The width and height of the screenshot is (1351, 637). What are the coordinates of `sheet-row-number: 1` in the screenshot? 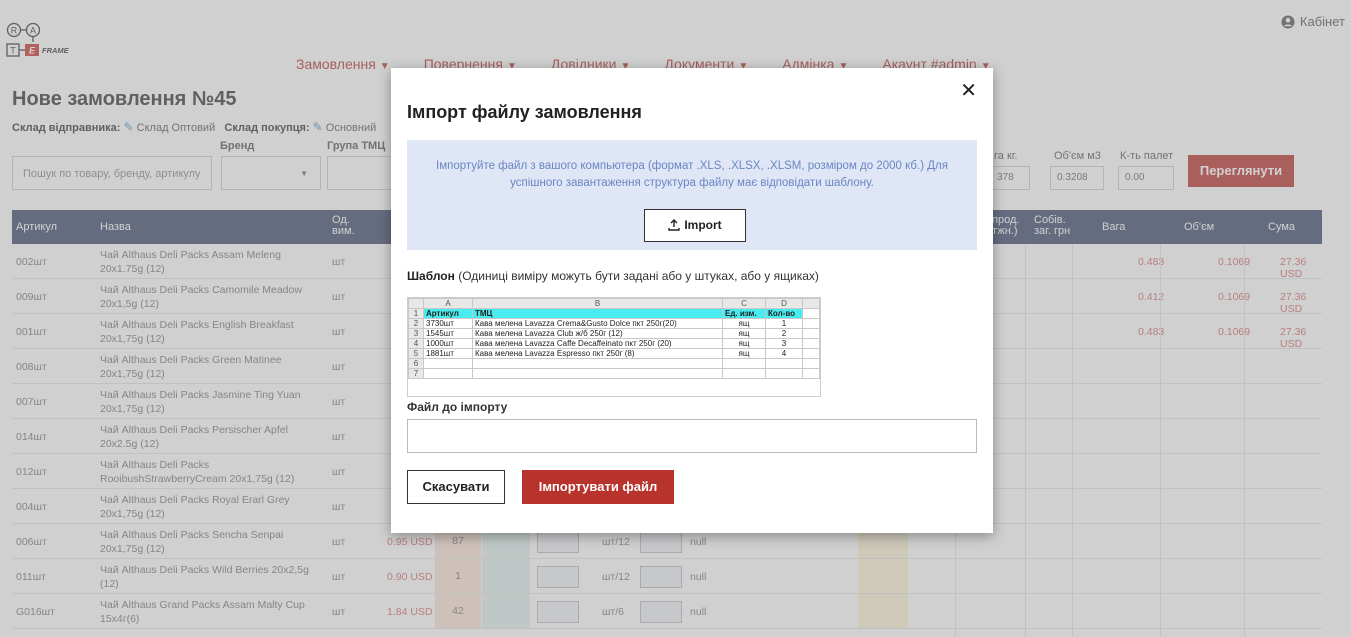 It's located at (416, 313).